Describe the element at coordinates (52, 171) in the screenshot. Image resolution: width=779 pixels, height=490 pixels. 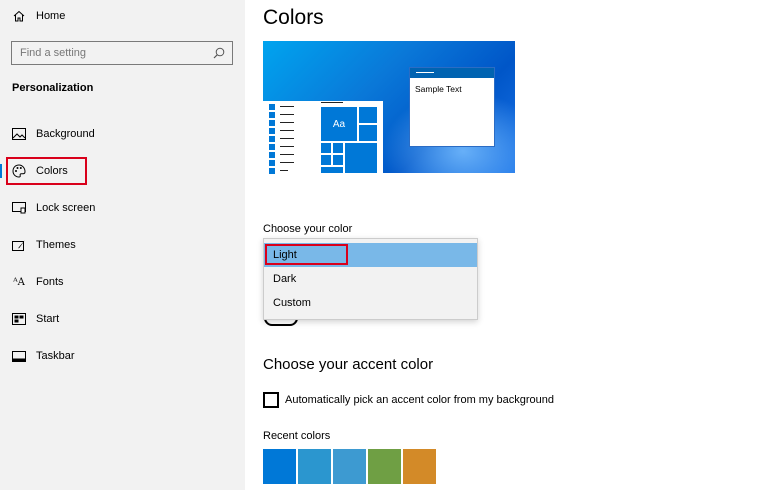
I see `sidebar-item-label: Colors` at that location.